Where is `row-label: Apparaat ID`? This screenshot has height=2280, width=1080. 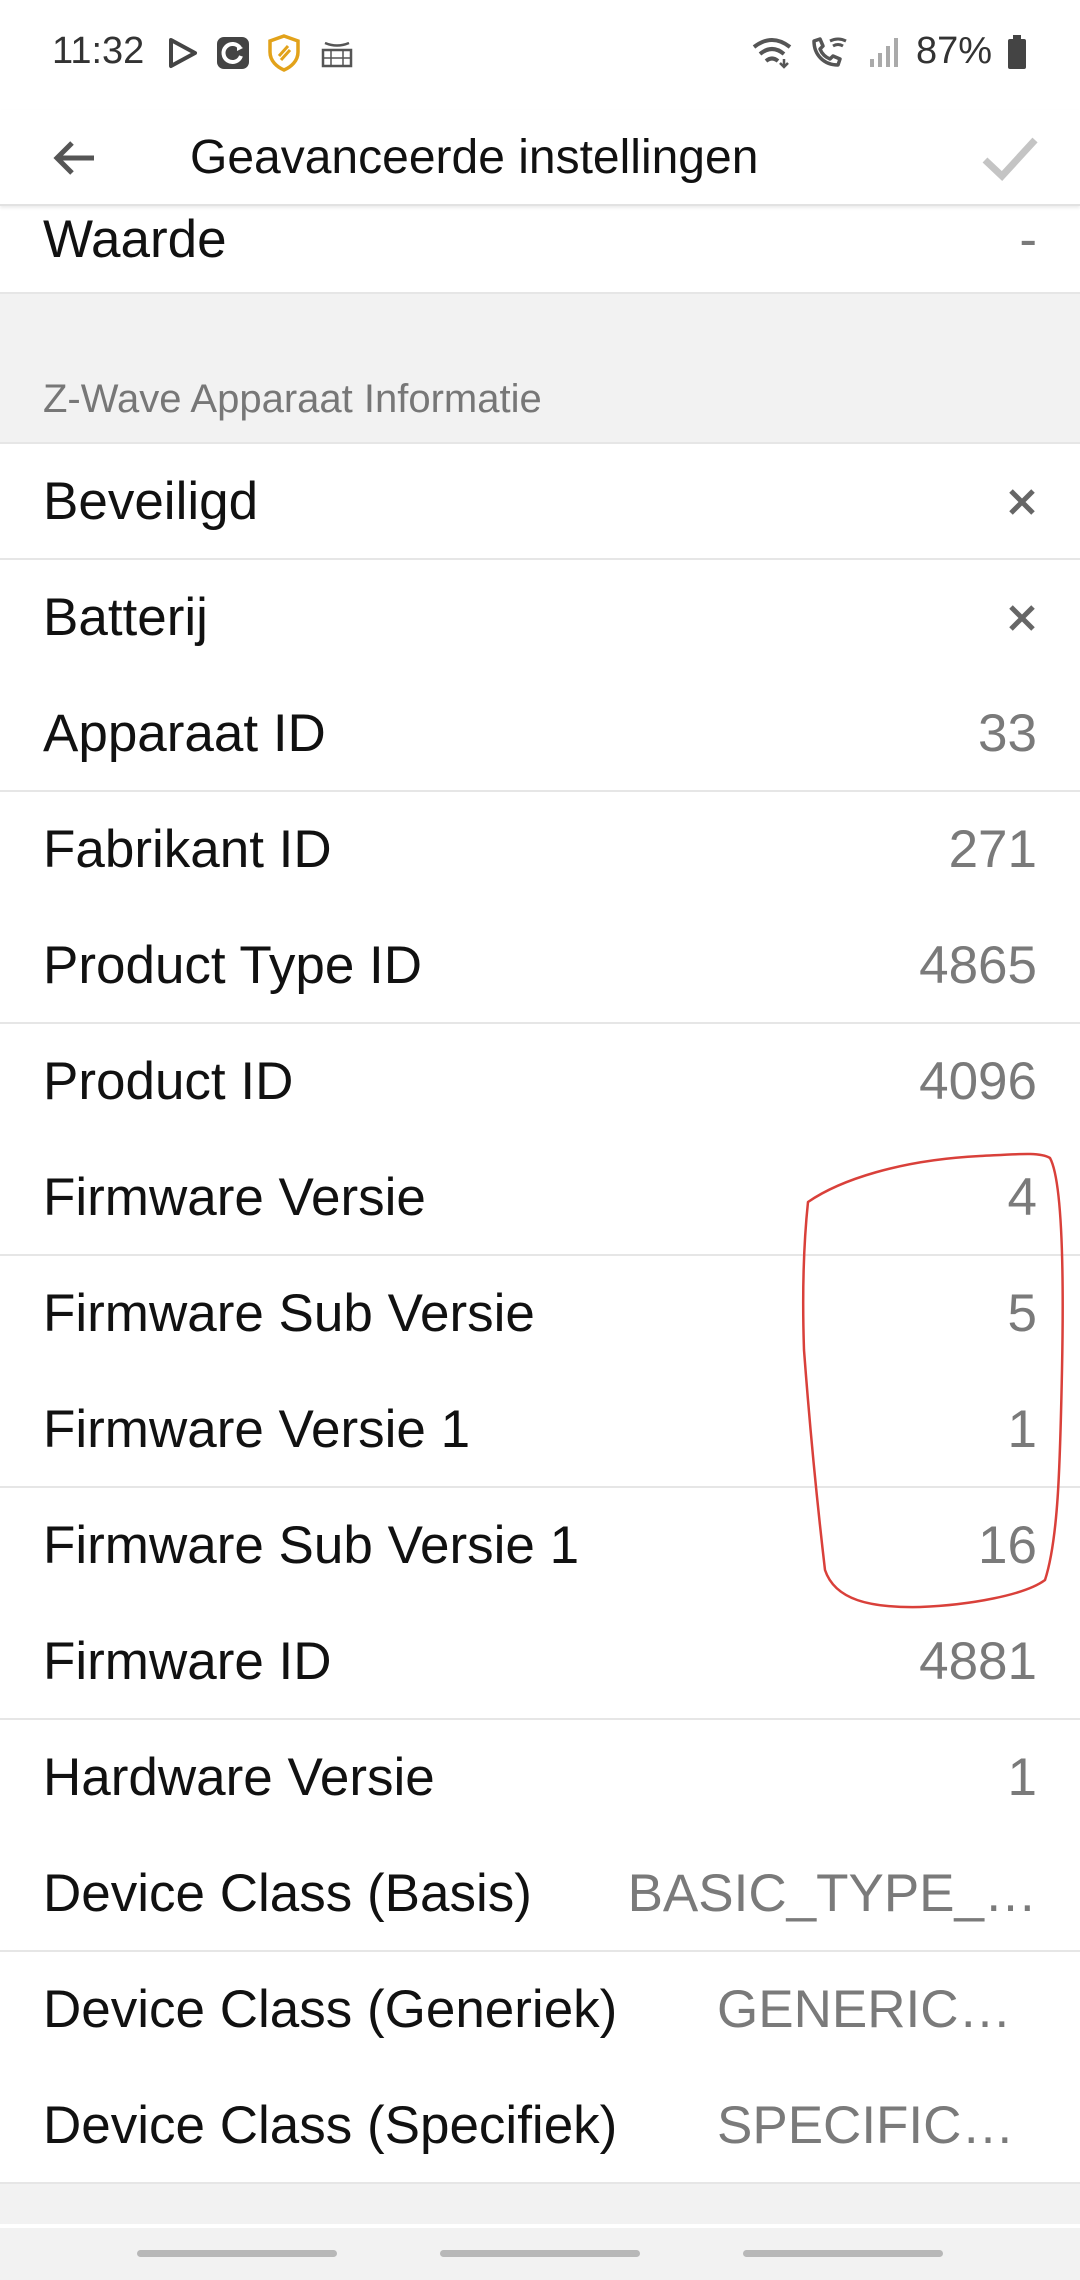 row-label: Apparaat ID is located at coordinates (184, 733).